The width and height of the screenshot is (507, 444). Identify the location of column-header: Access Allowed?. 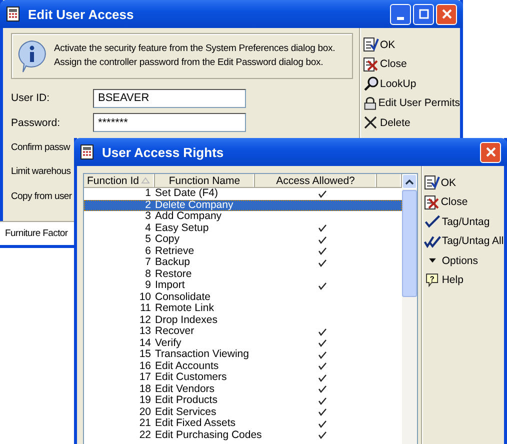
(316, 180).